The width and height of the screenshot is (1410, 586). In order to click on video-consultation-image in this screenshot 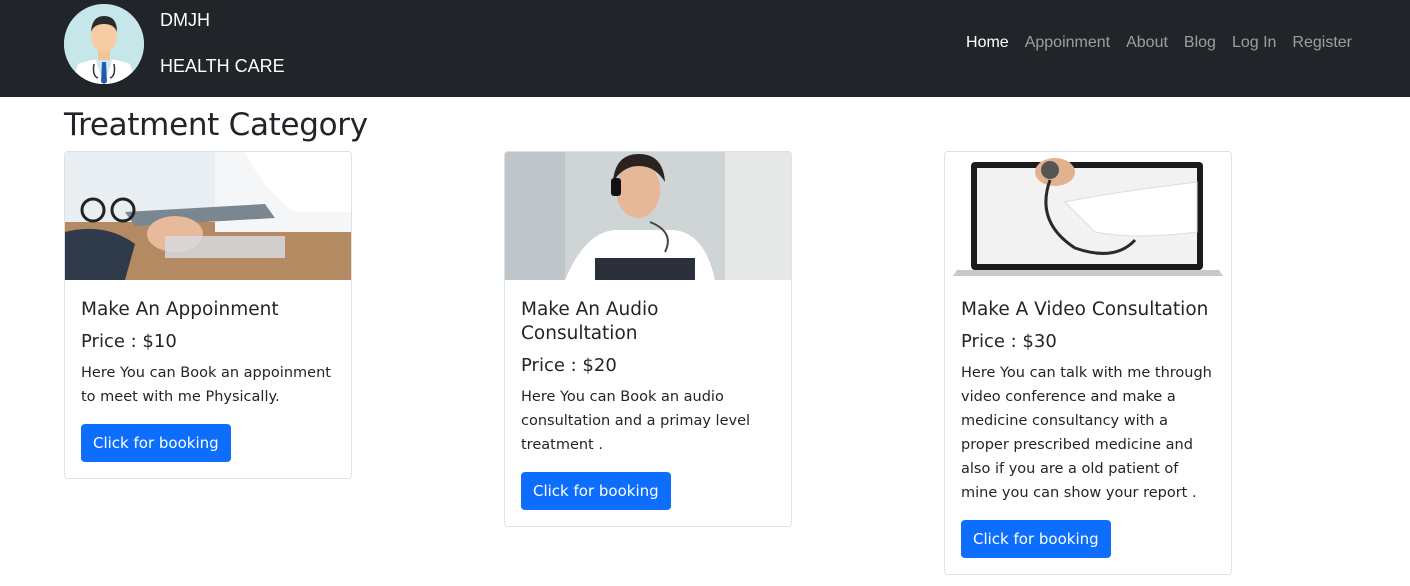, I will do `click(1088, 216)`.